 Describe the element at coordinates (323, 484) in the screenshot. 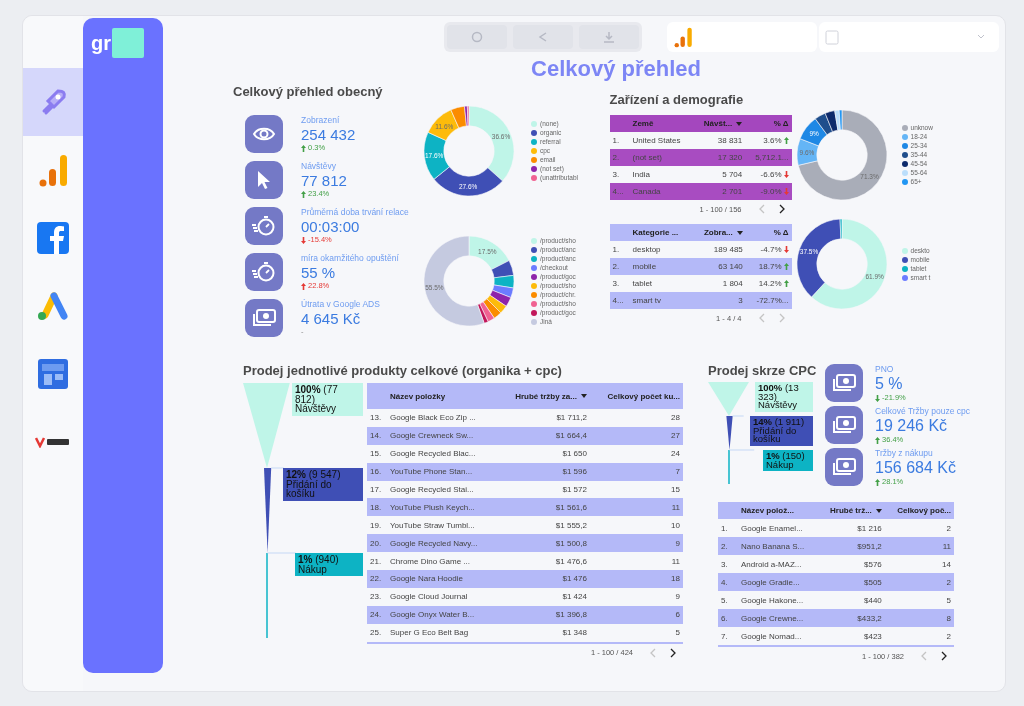

I see `funnel-stage-label: 12% (9 547) Přidání do košíku` at that location.